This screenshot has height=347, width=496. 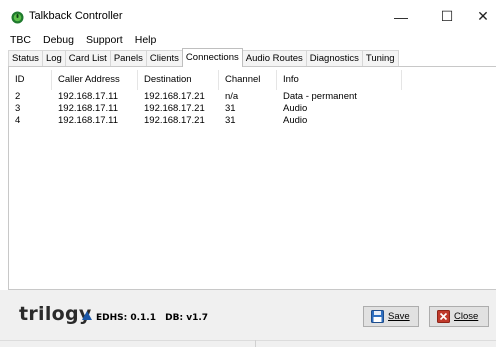 I want to click on tab-log: Log, so click(x=53, y=58).